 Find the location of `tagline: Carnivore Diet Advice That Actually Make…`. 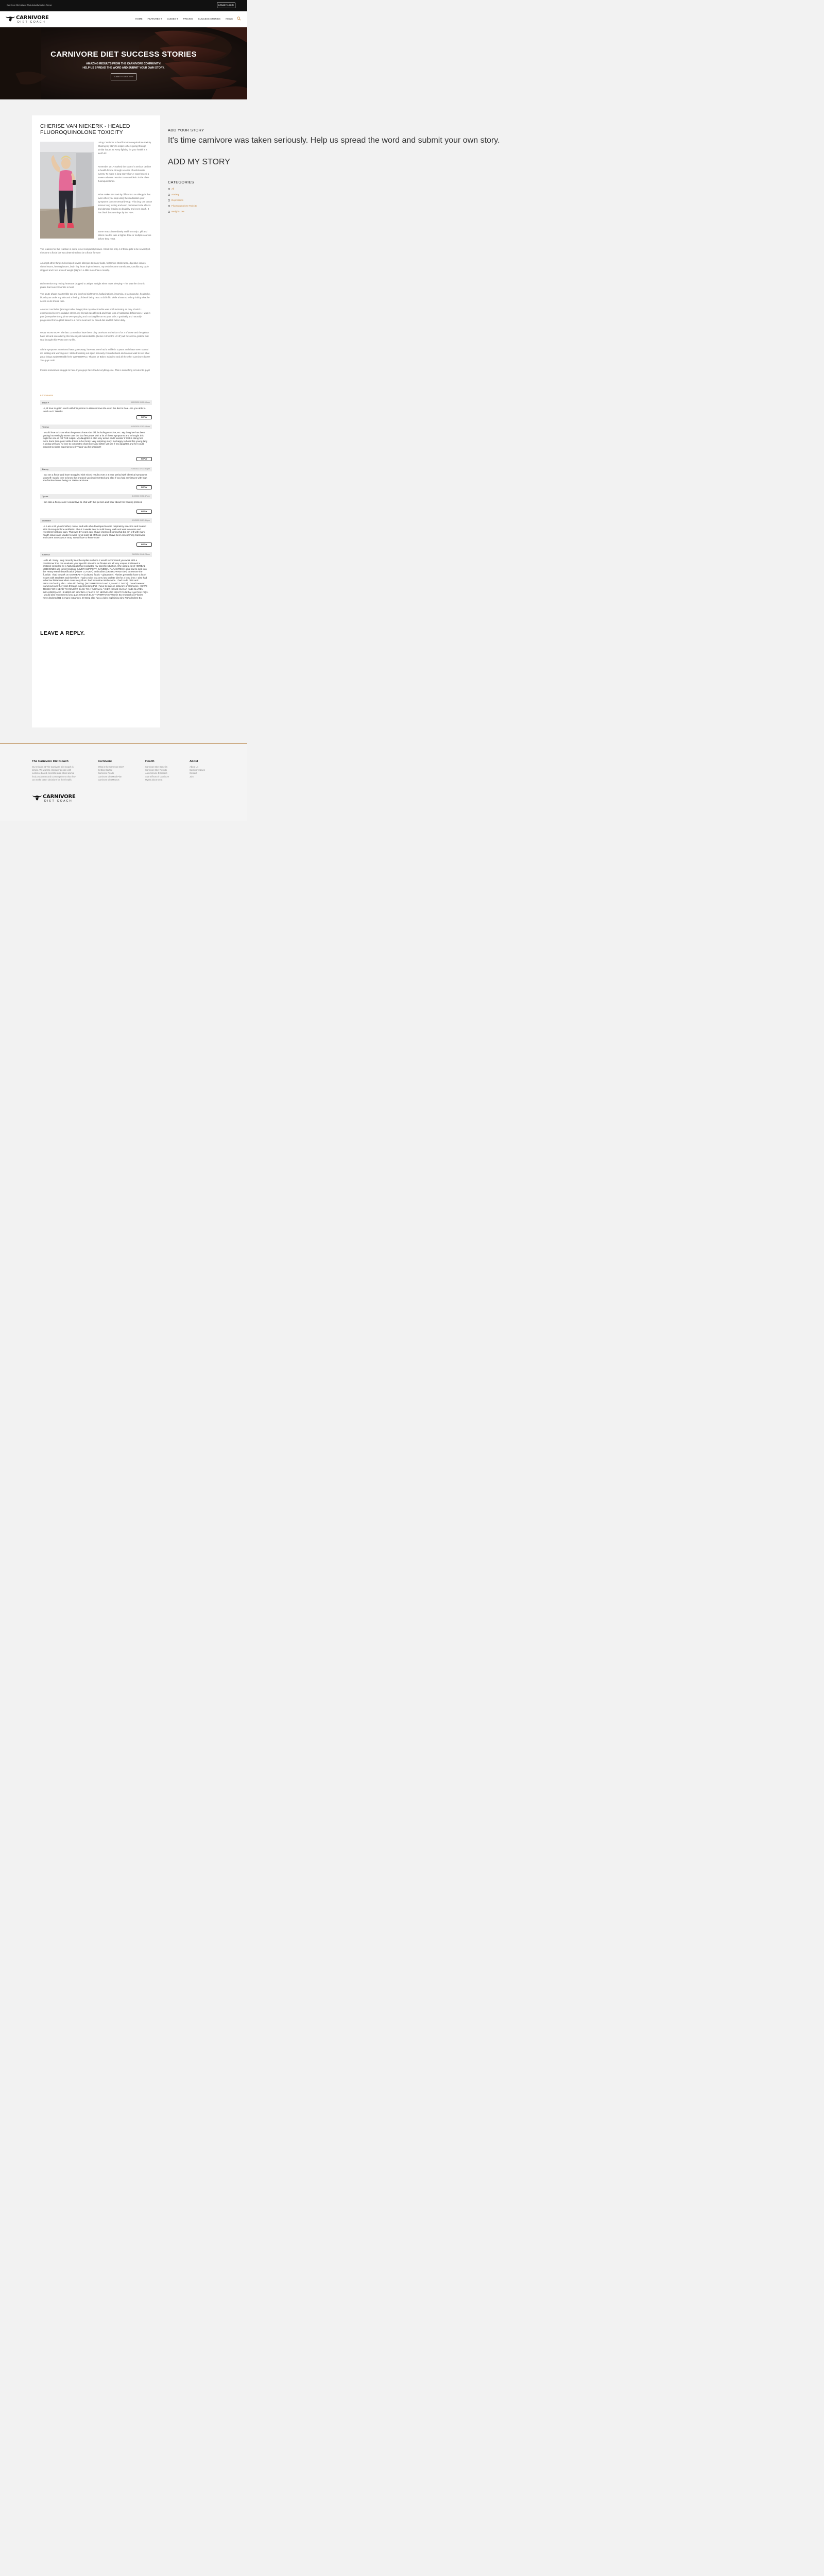

tagline: Carnivore Diet Advice That Actually Make… is located at coordinates (29, 5).